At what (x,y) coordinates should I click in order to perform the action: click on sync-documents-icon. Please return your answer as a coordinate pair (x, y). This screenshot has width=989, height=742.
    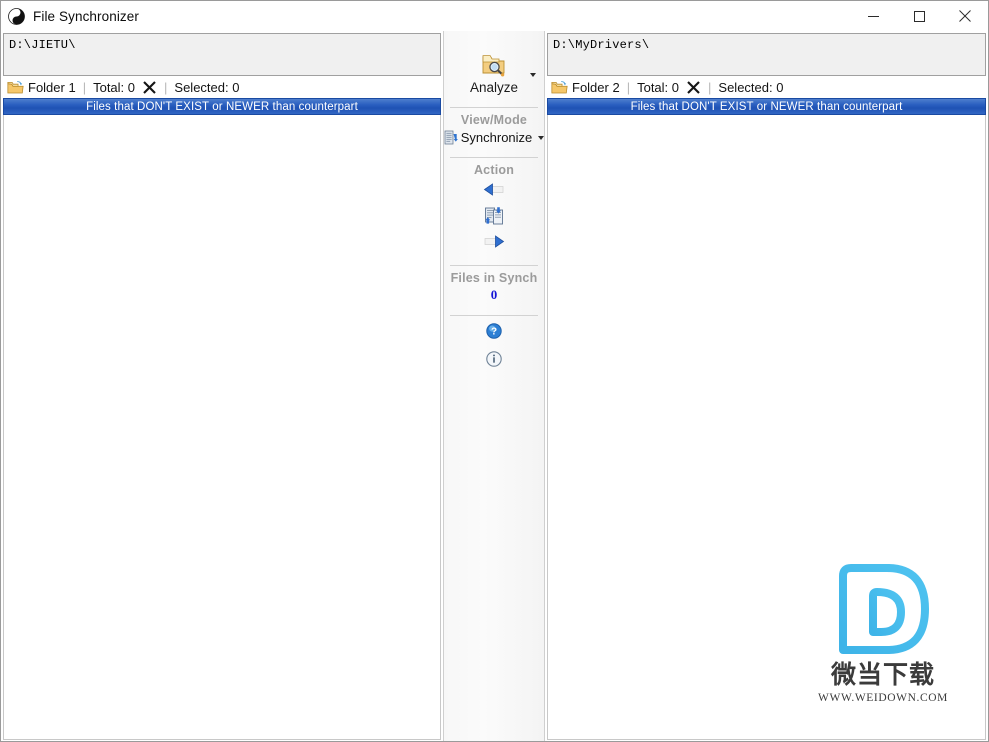
    Looking at the image, I should click on (494, 218).